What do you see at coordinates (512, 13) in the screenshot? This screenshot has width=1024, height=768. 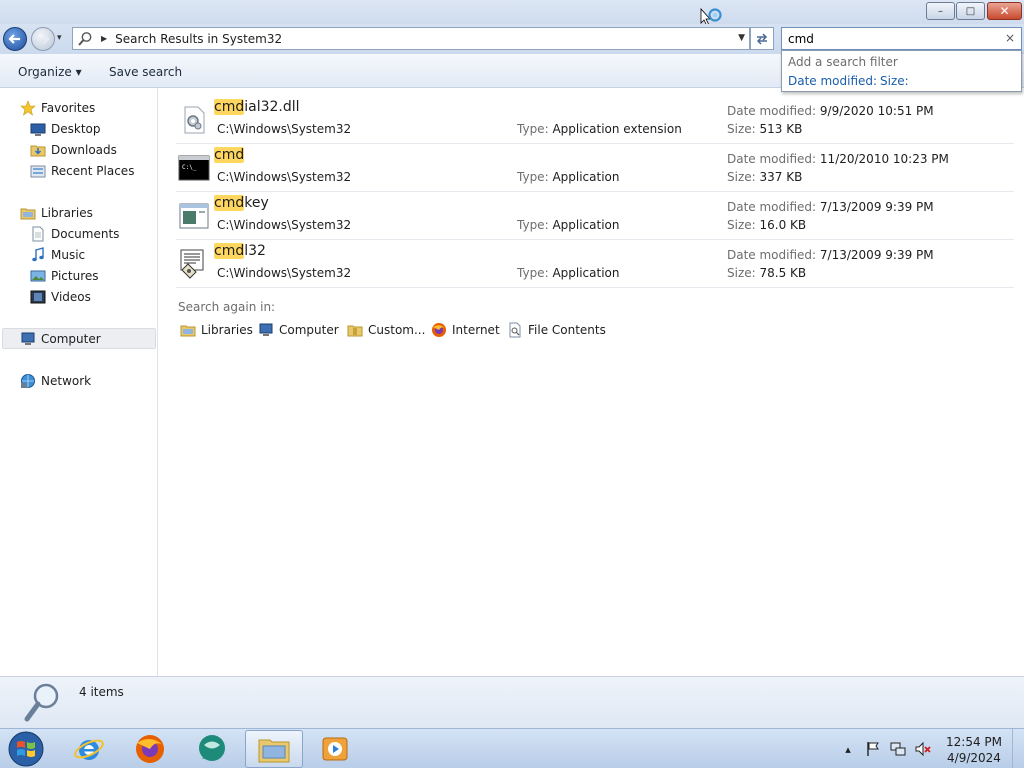 I see `title-bar: – □ ✕` at bounding box center [512, 13].